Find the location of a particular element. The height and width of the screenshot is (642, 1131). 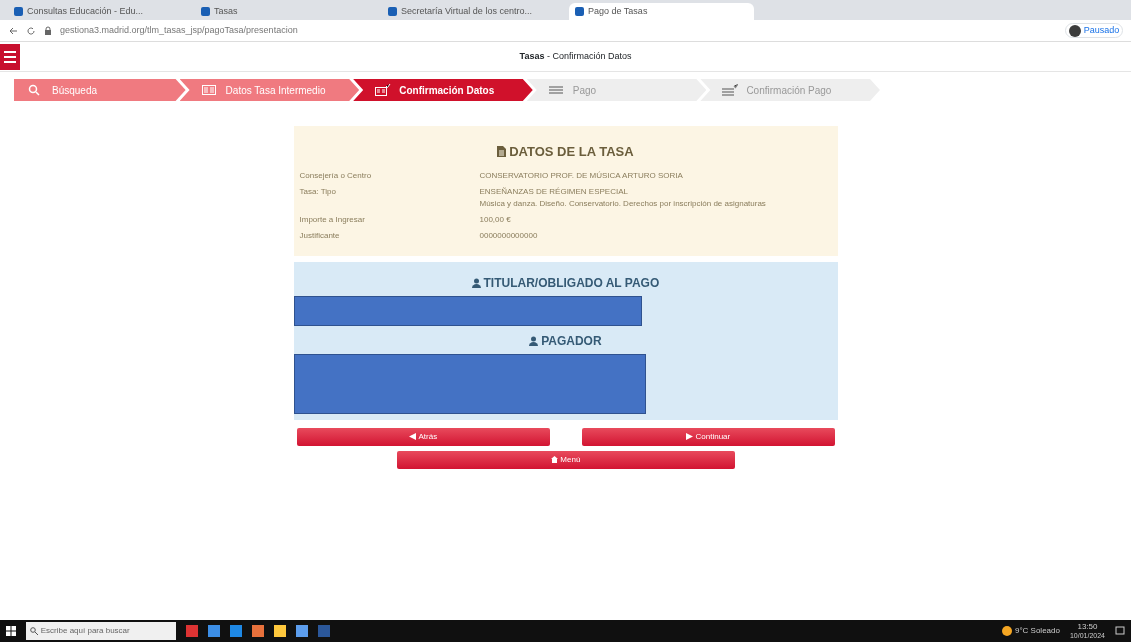

wizard-step: Confirmación Datos is located at coordinates (443, 90).